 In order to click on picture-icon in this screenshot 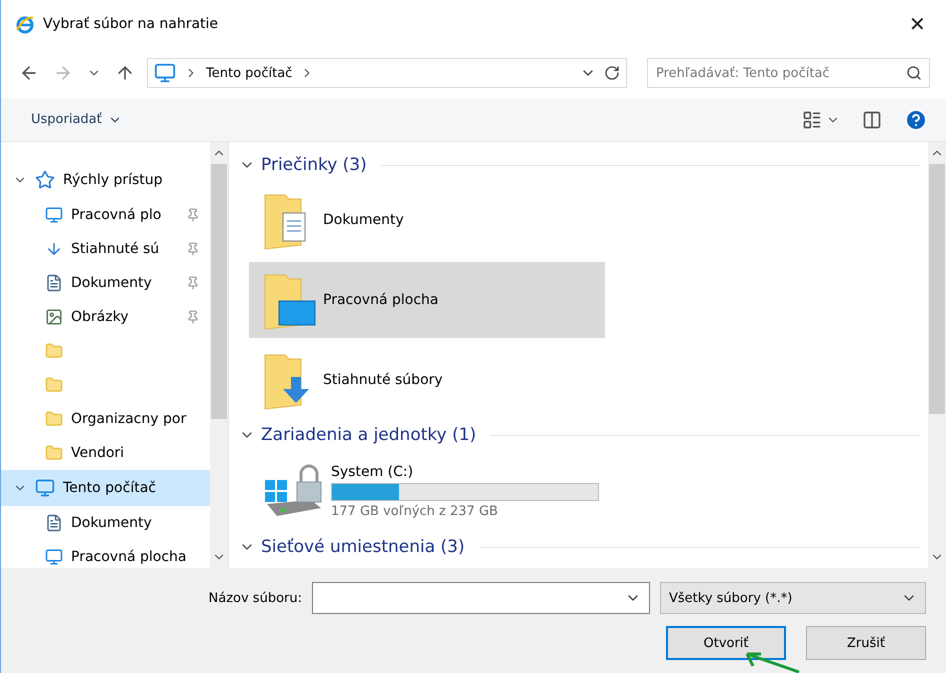, I will do `click(54, 317)`.